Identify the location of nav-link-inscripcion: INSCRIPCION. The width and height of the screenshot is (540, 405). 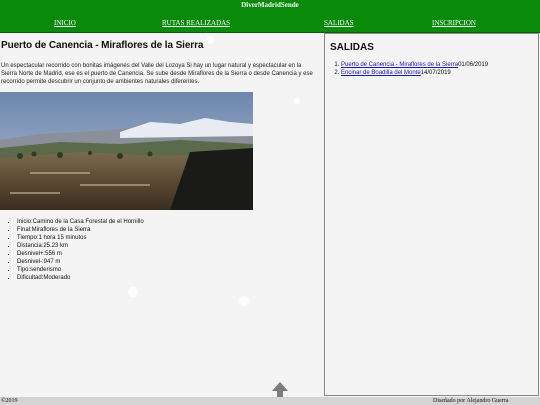
(454, 23).